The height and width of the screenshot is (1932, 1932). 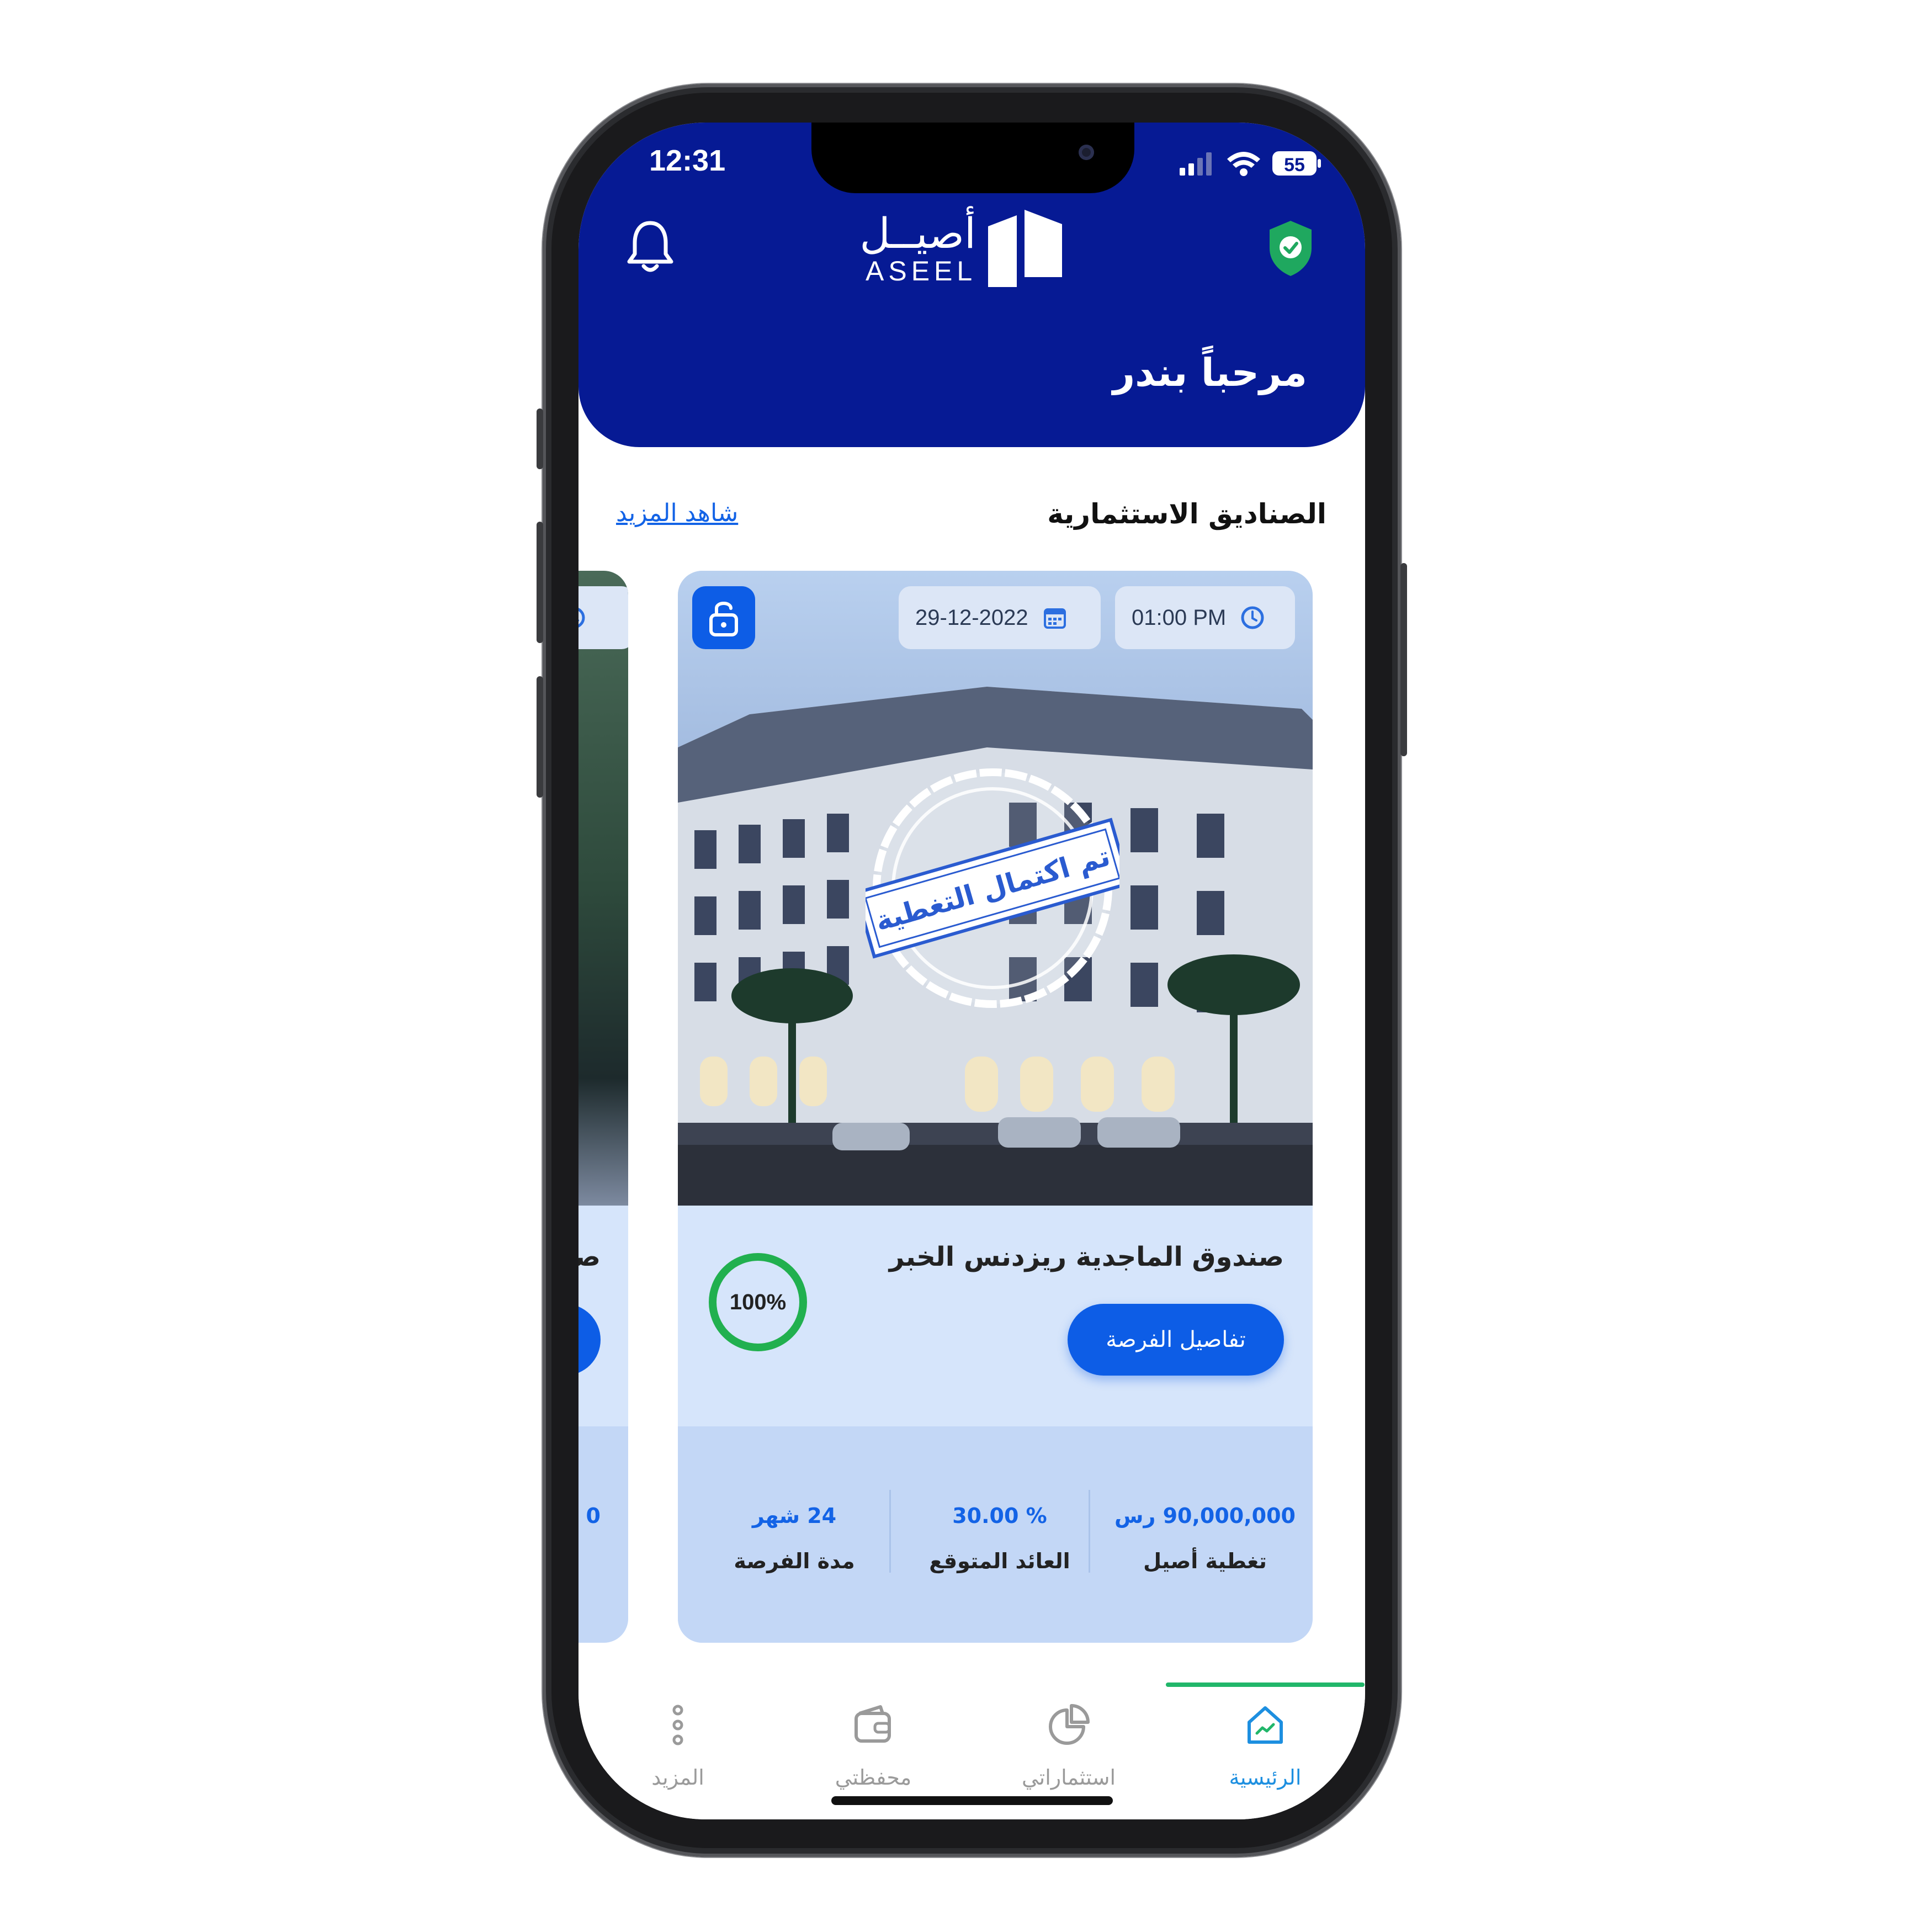 What do you see at coordinates (973, 158) in the screenshot?
I see `notch` at bounding box center [973, 158].